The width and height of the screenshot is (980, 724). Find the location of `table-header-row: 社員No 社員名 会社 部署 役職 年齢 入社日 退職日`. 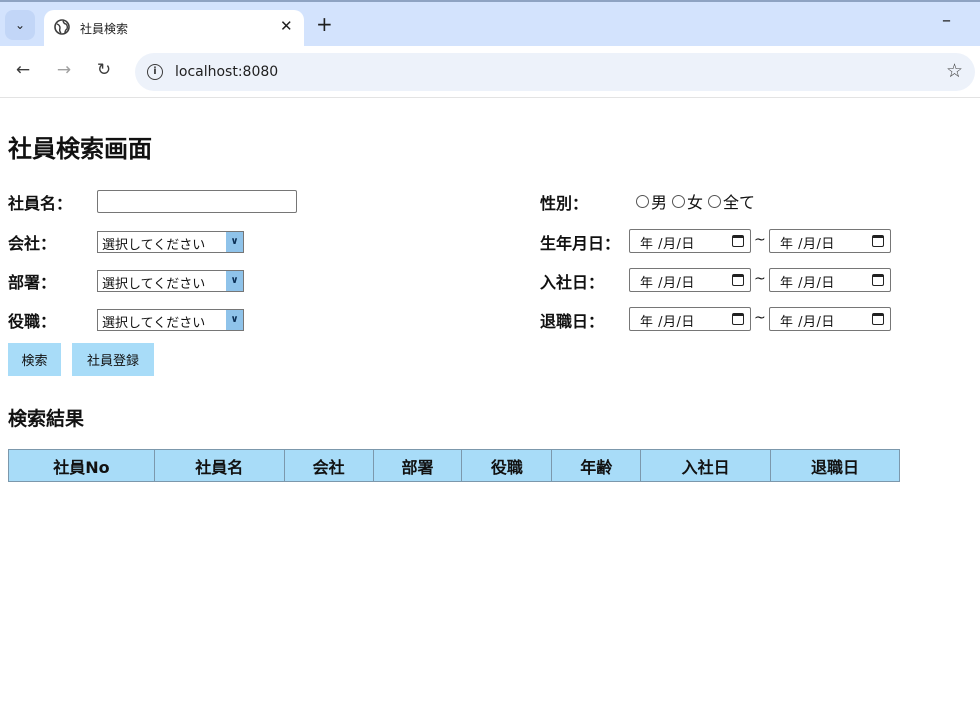

table-header-row: 社員No 社員名 会社 部署 役職 年齢 入社日 退職日 is located at coordinates (454, 465).